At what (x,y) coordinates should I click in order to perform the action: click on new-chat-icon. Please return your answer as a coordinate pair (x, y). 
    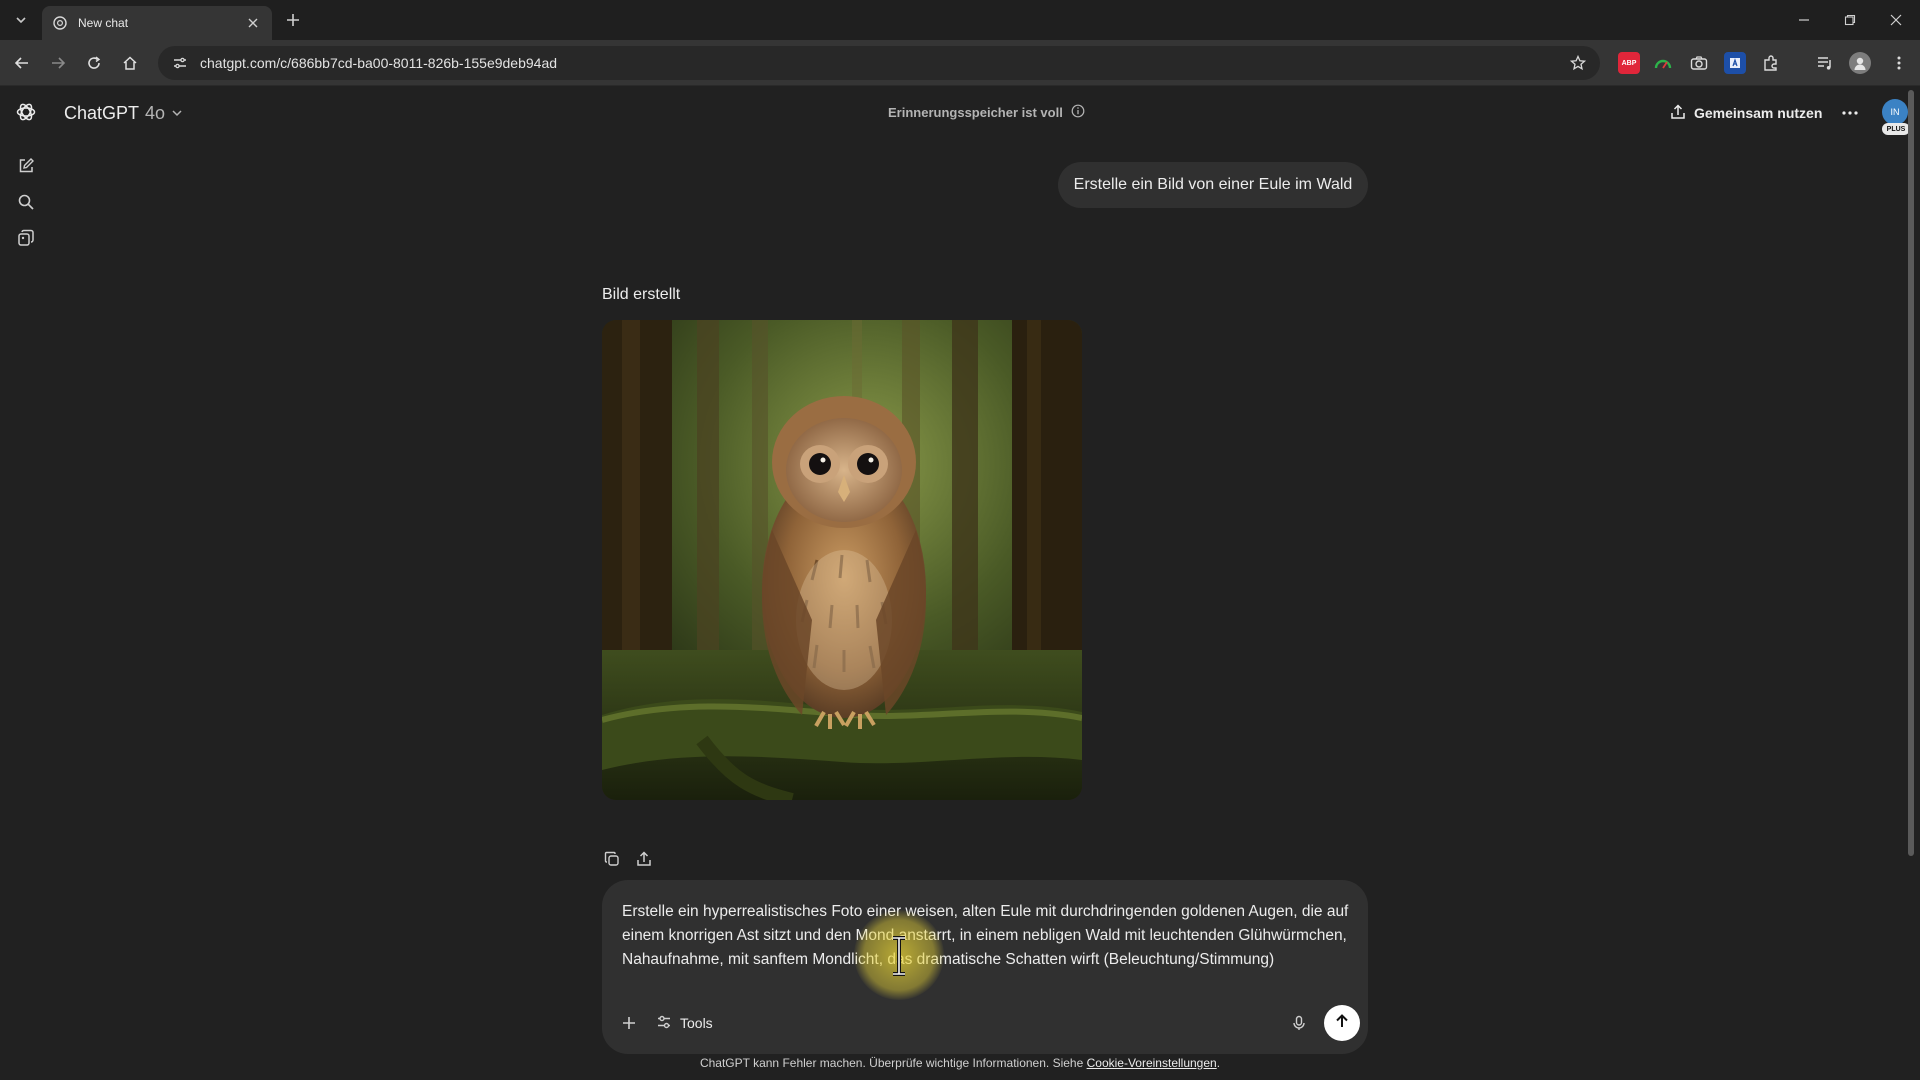
    Looking at the image, I should click on (26, 166).